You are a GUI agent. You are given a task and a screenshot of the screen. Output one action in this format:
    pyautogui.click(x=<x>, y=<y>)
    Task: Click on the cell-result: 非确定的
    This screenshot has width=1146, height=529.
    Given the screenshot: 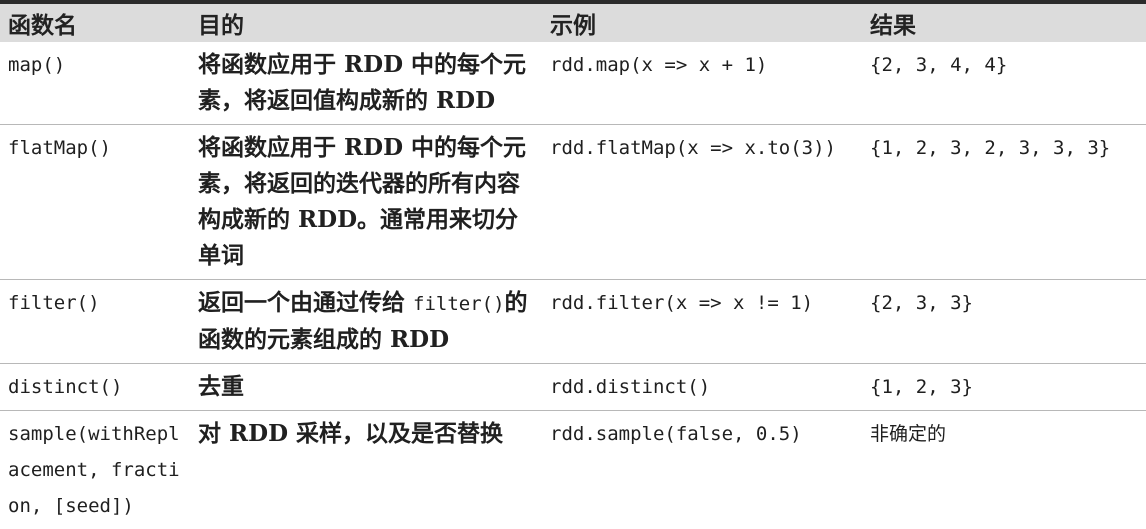 What is the action you would take?
    pyautogui.click(x=1004, y=470)
    